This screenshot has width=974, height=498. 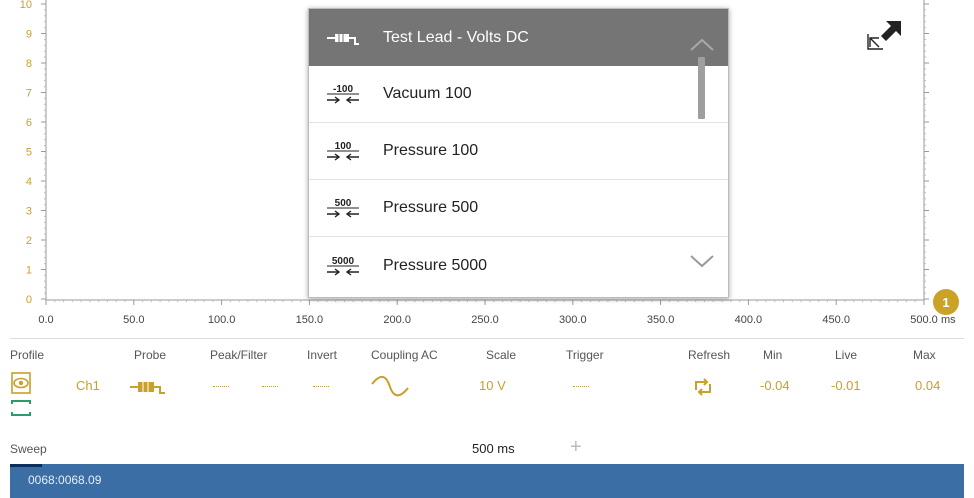 I want to click on x-tick-label: 300.0, so click(x=573, y=320).